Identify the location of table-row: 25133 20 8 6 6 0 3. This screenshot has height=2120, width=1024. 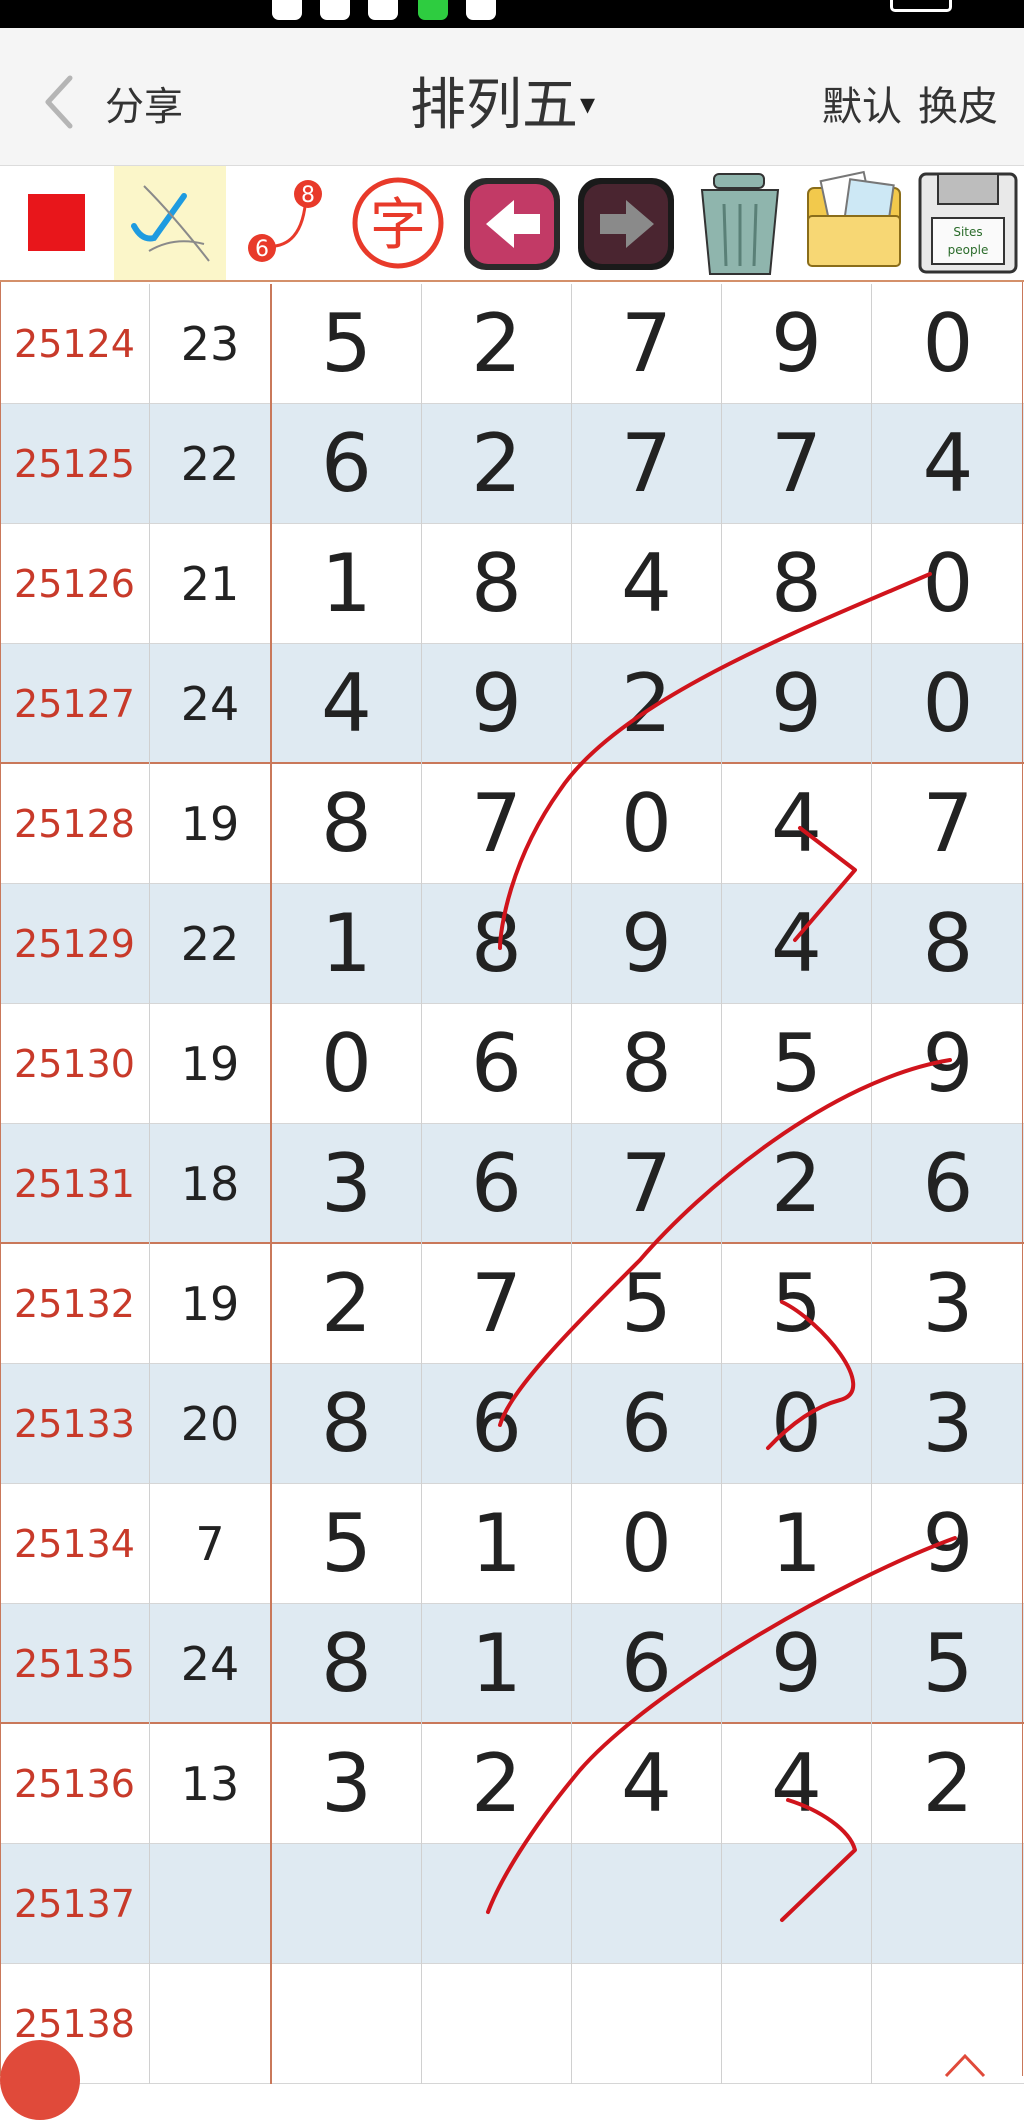
(512, 1424).